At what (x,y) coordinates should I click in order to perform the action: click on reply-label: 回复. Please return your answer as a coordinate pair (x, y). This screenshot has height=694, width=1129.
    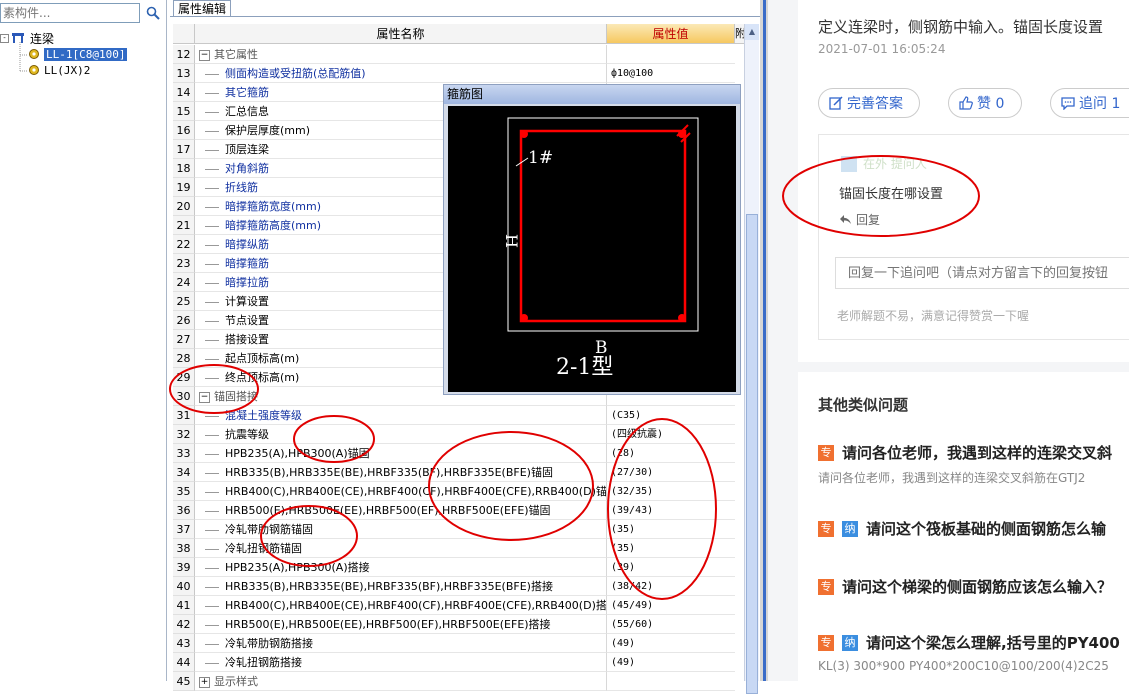
    Looking at the image, I should click on (868, 220).